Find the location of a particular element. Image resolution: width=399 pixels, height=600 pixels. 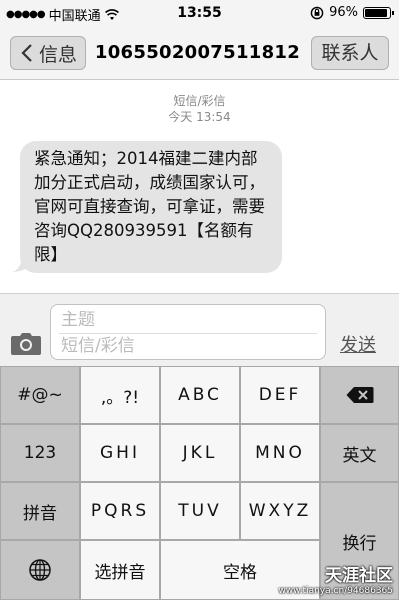

battery-fill is located at coordinates (376, 12).